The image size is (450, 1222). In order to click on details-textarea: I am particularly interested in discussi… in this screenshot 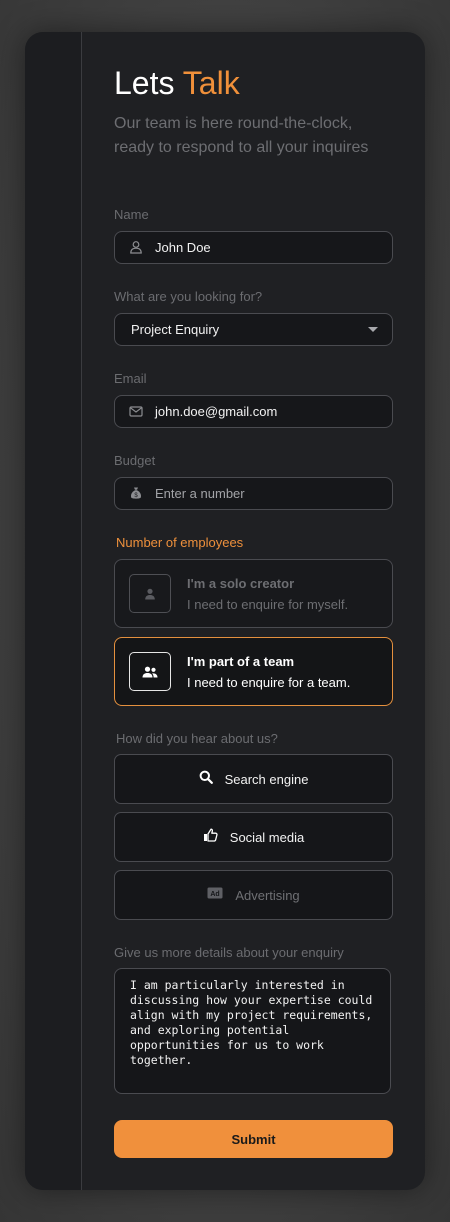, I will do `click(252, 1031)`.